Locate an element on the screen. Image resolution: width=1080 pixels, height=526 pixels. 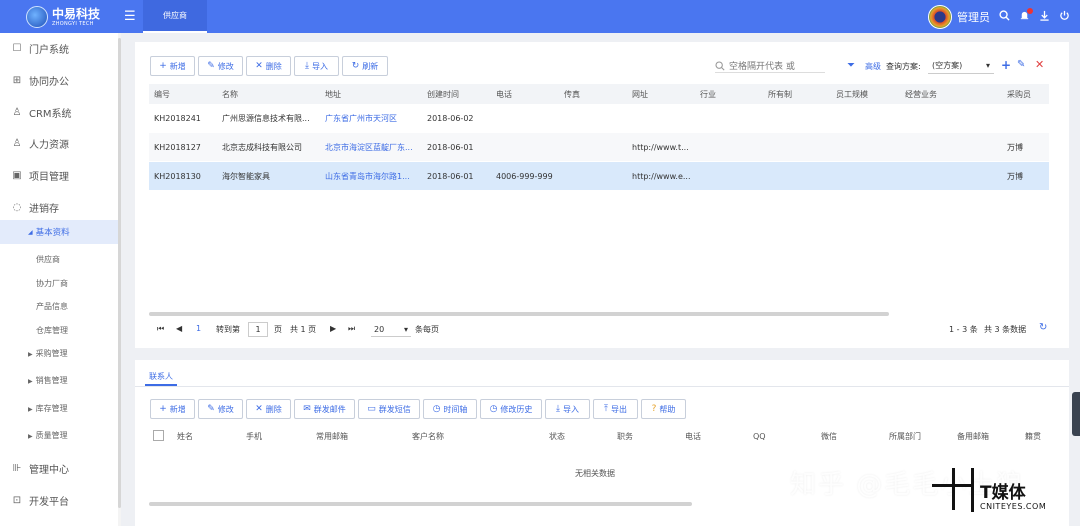
column-header: 手机 is located at coordinates (254, 436).